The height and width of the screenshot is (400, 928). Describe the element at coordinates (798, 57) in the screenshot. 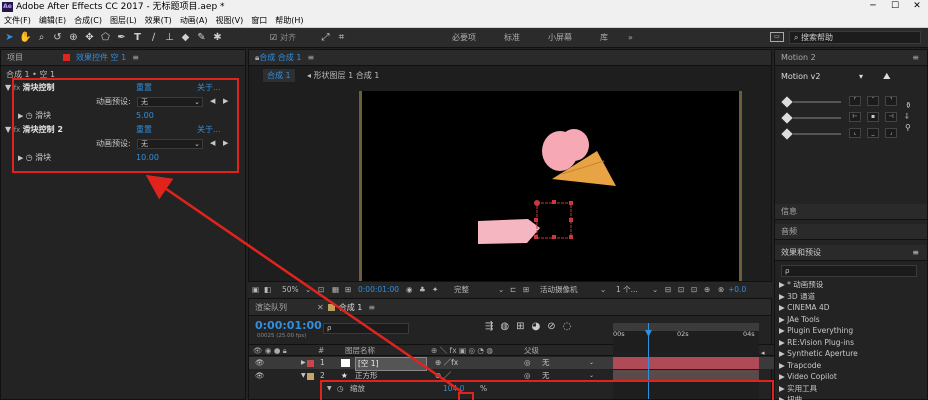

I see `tab-motion: Motion 2` at that location.